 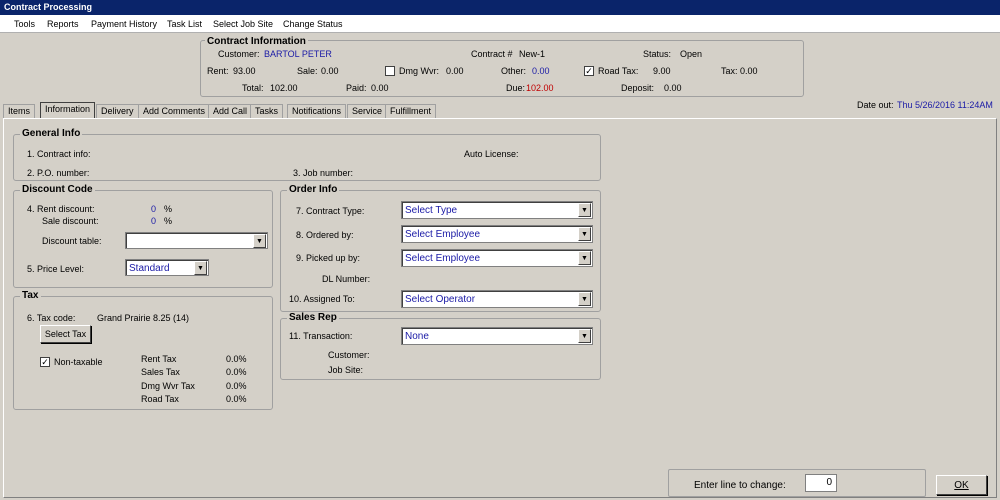 I want to click on tax-title: Tax, so click(x=30, y=295).